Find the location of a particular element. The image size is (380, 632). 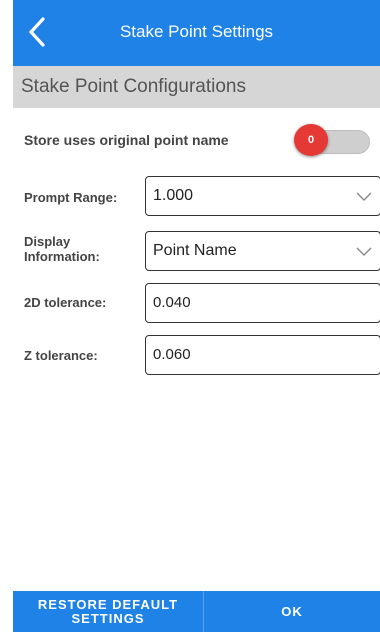

restore-default-settings-button: RESTORE DEFAULT SETTINGS is located at coordinates (108, 611).